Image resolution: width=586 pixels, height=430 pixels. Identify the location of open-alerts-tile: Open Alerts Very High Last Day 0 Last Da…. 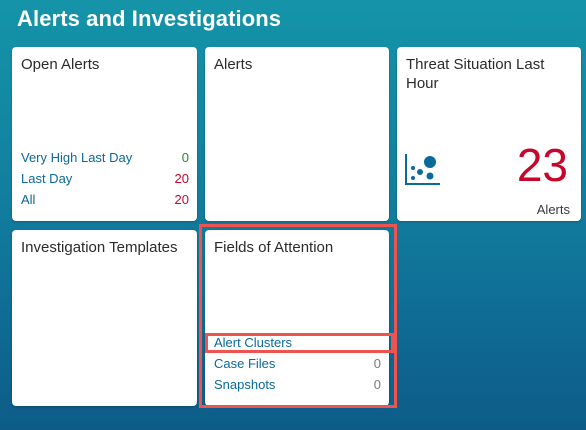
(104, 134).